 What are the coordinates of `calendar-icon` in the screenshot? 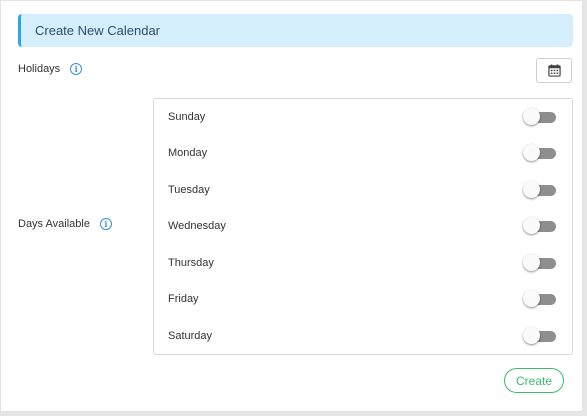 It's located at (554, 70).